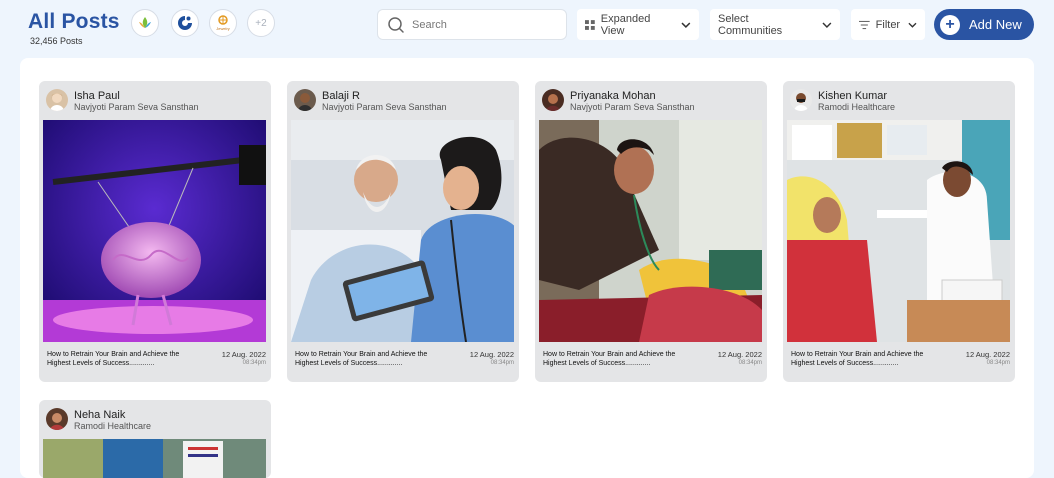  I want to click on filter-icon, so click(864, 24).